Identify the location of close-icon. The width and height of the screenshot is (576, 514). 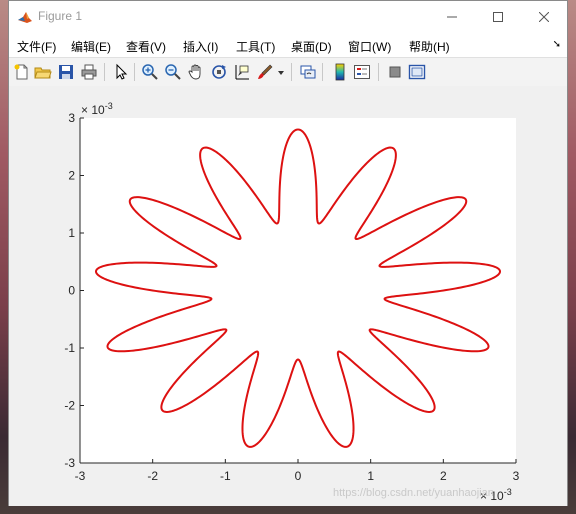
(544, 17).